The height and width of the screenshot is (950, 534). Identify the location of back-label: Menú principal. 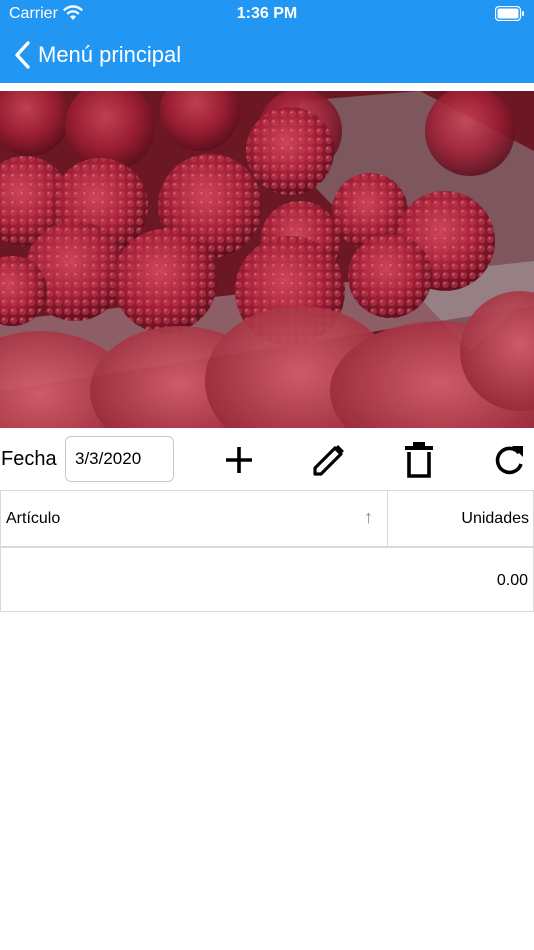
(110, 54).